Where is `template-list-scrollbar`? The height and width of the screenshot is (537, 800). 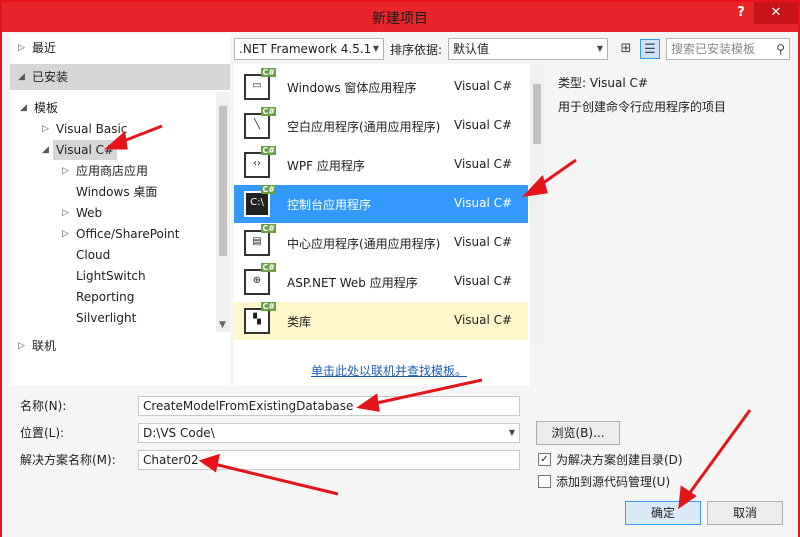 template-list-scrollbar is located at coordinates (537, 204).